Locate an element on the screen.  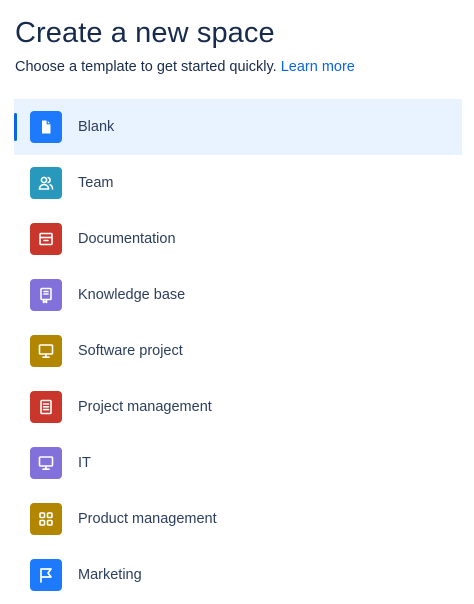
template-item-label: Product management is located at coordinates (147, 519).